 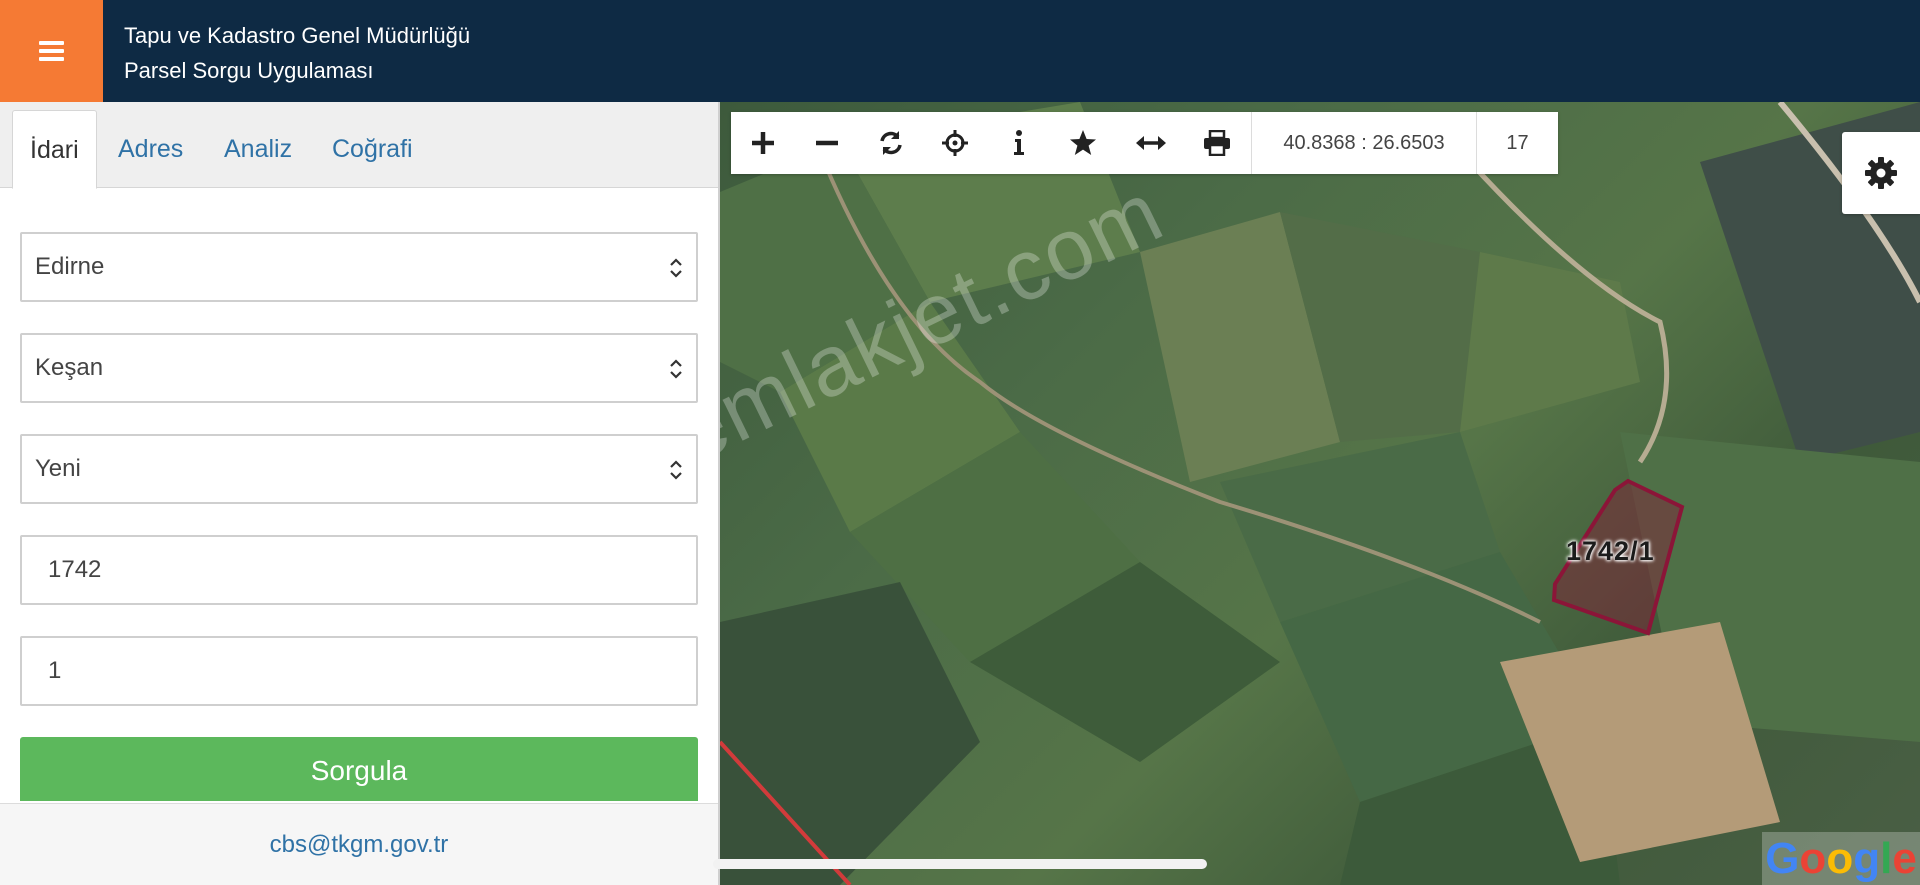 I want to click on measure-button, so click(x=1151, y=143).